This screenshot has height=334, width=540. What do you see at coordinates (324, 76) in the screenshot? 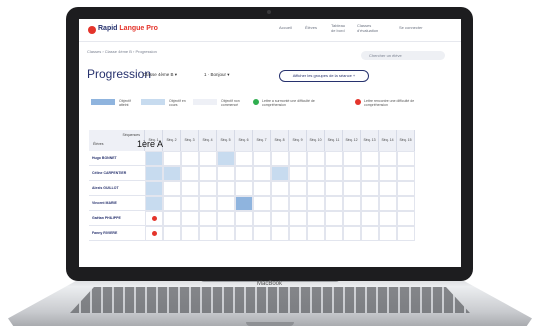
I see `show-groups-toggle: Afficher les groupes de la séance +` at bounding box center [324, 76].